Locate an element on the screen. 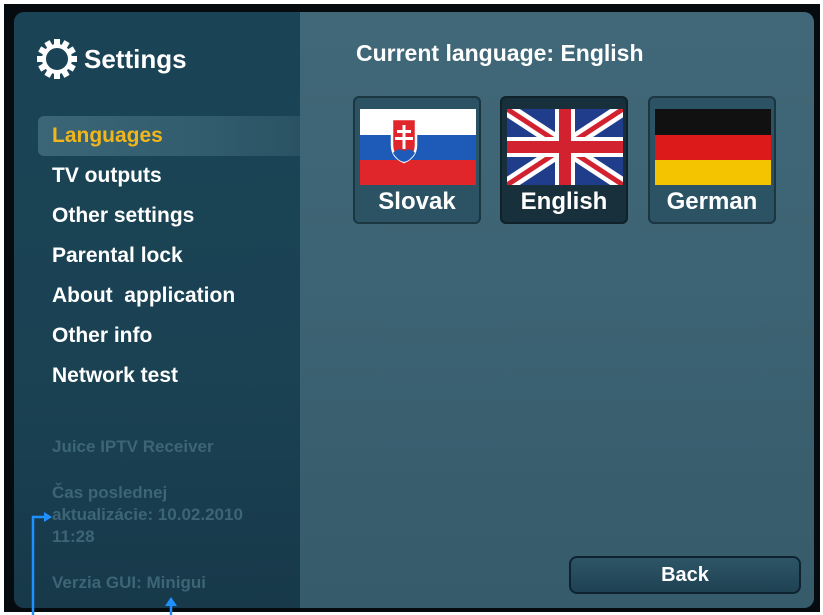  annotation-arrows is located at coordinates (104, 563).